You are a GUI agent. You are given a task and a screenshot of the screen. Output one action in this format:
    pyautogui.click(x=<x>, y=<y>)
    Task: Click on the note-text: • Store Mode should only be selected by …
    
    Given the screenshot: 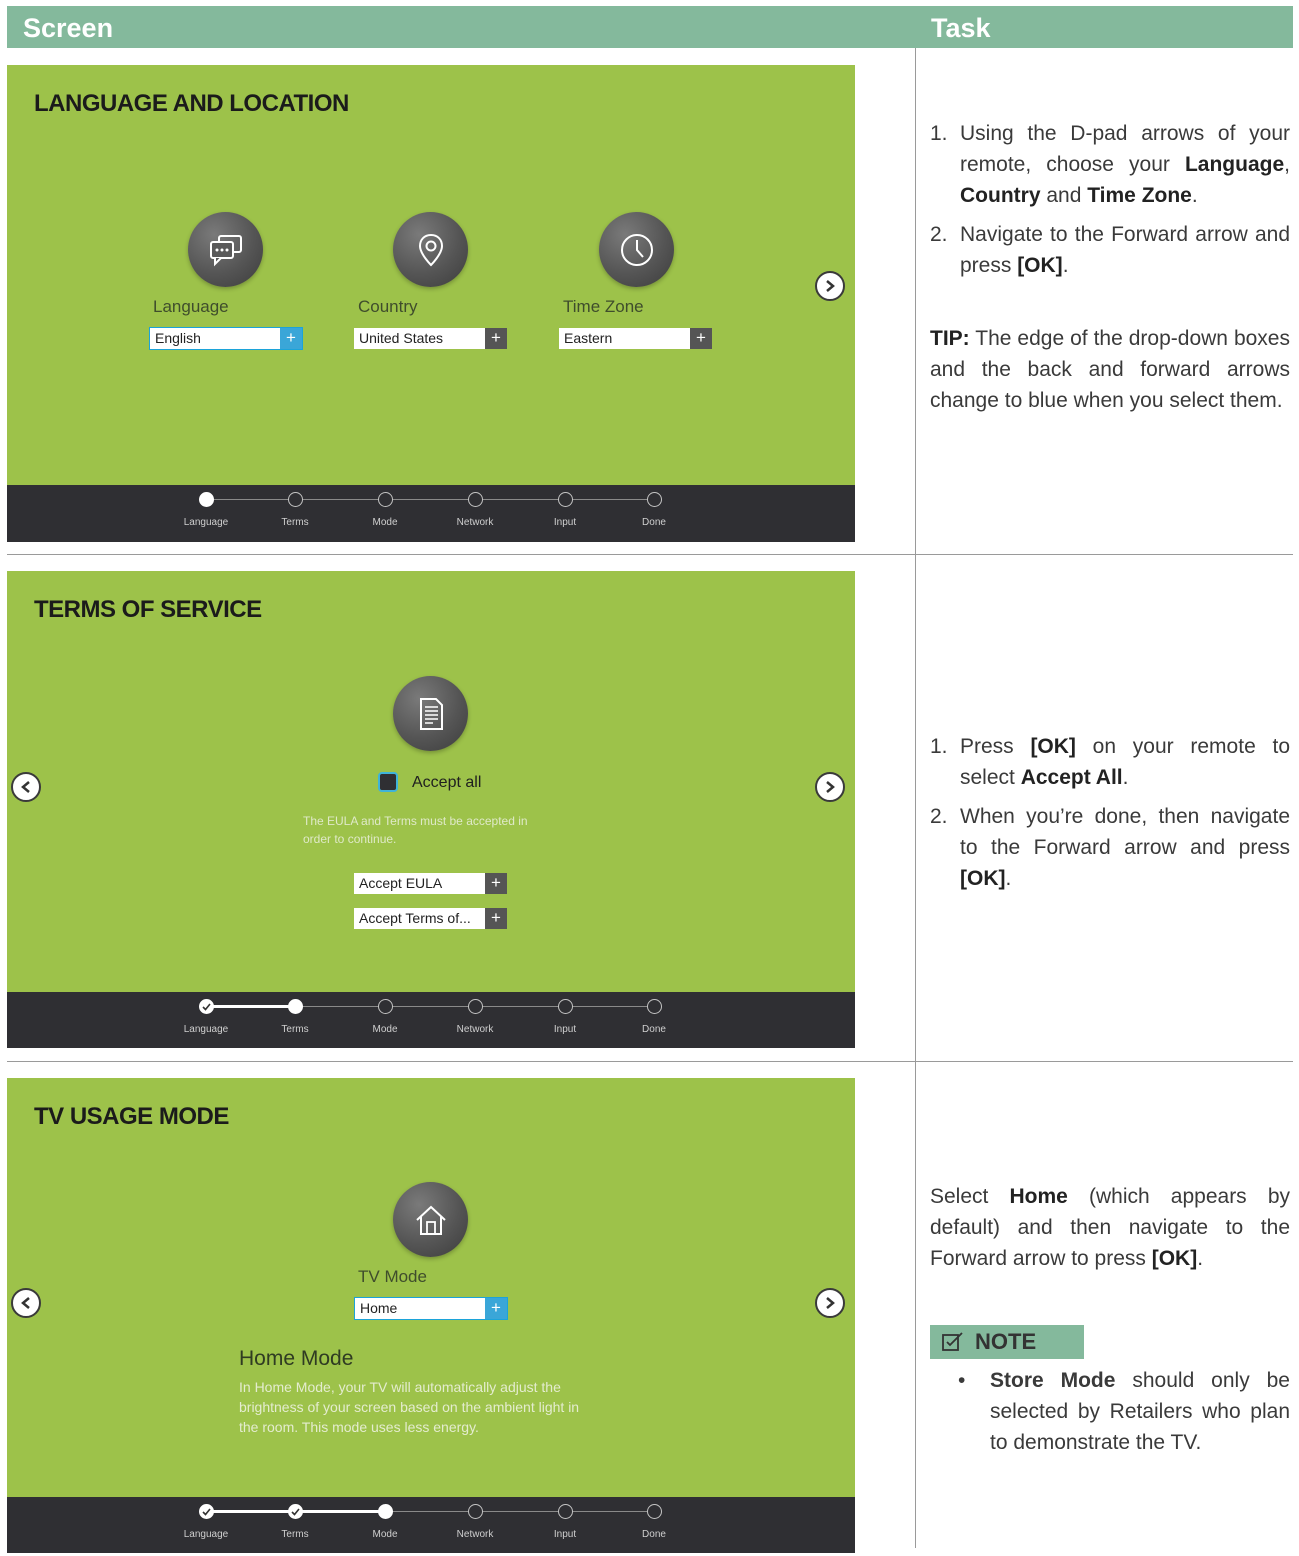 What is the action you would take?
    pyautogui.click(x=1124, y=1411)
    